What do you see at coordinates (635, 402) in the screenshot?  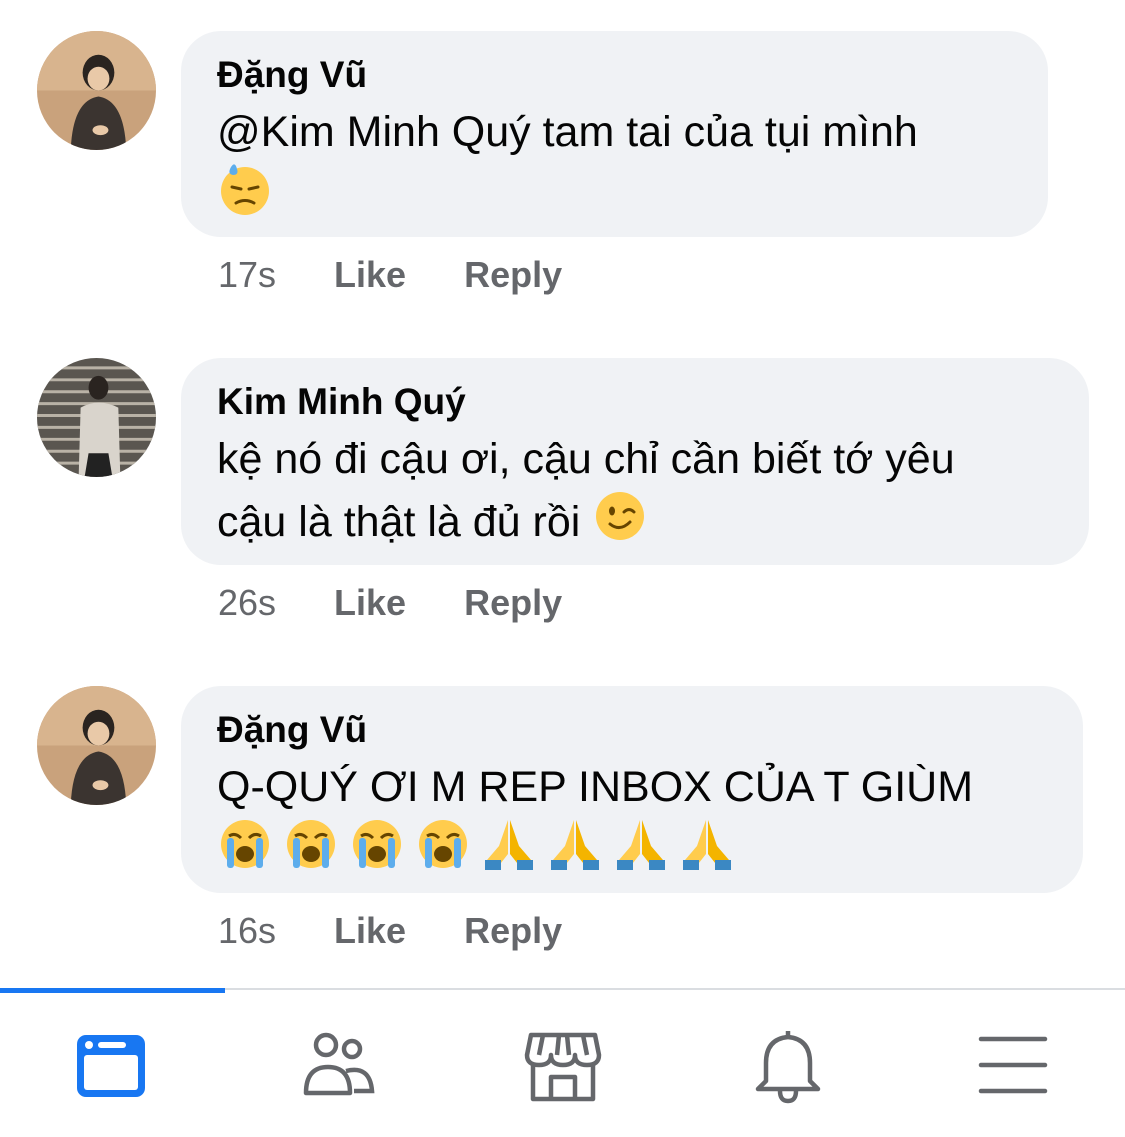 I see `comment-author: Kim Minh Quý` at bounding box center [635, 402].